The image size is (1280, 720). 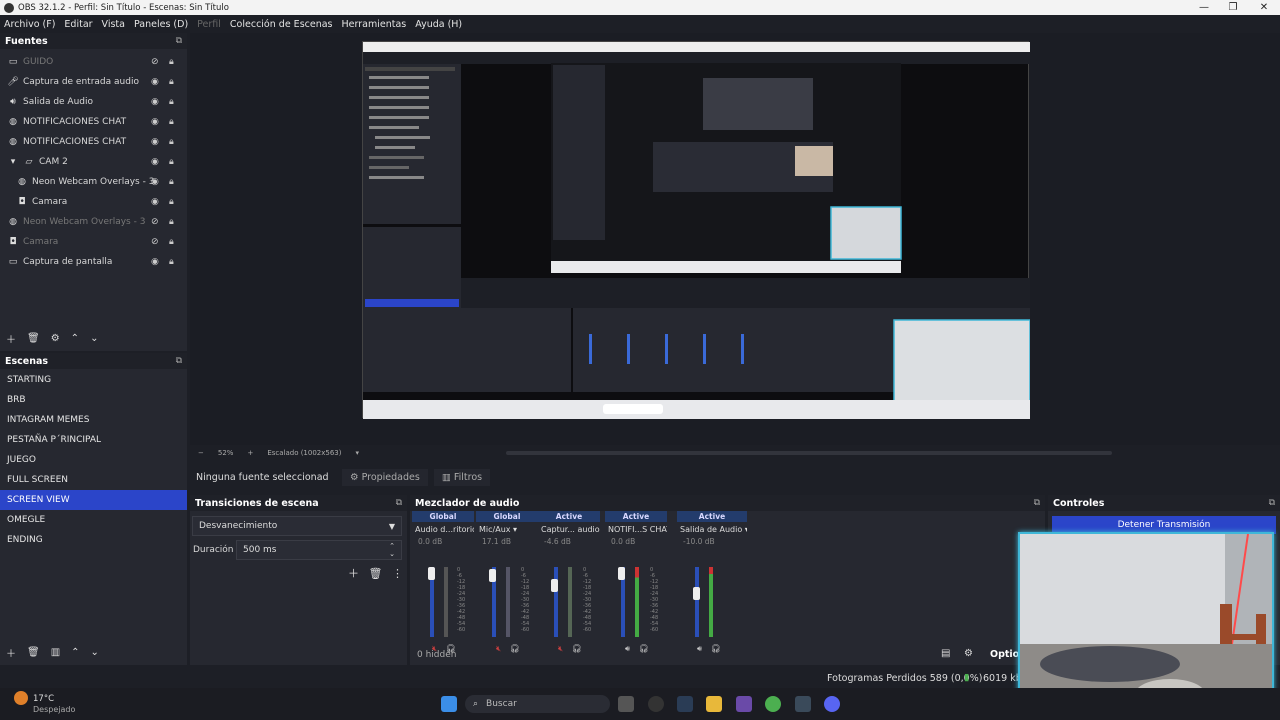 What do you see at coordinates (297, 526) in the screenshot?
I see `transition-select: Desvanecimiento ▼` at bounding box center [297, 526].